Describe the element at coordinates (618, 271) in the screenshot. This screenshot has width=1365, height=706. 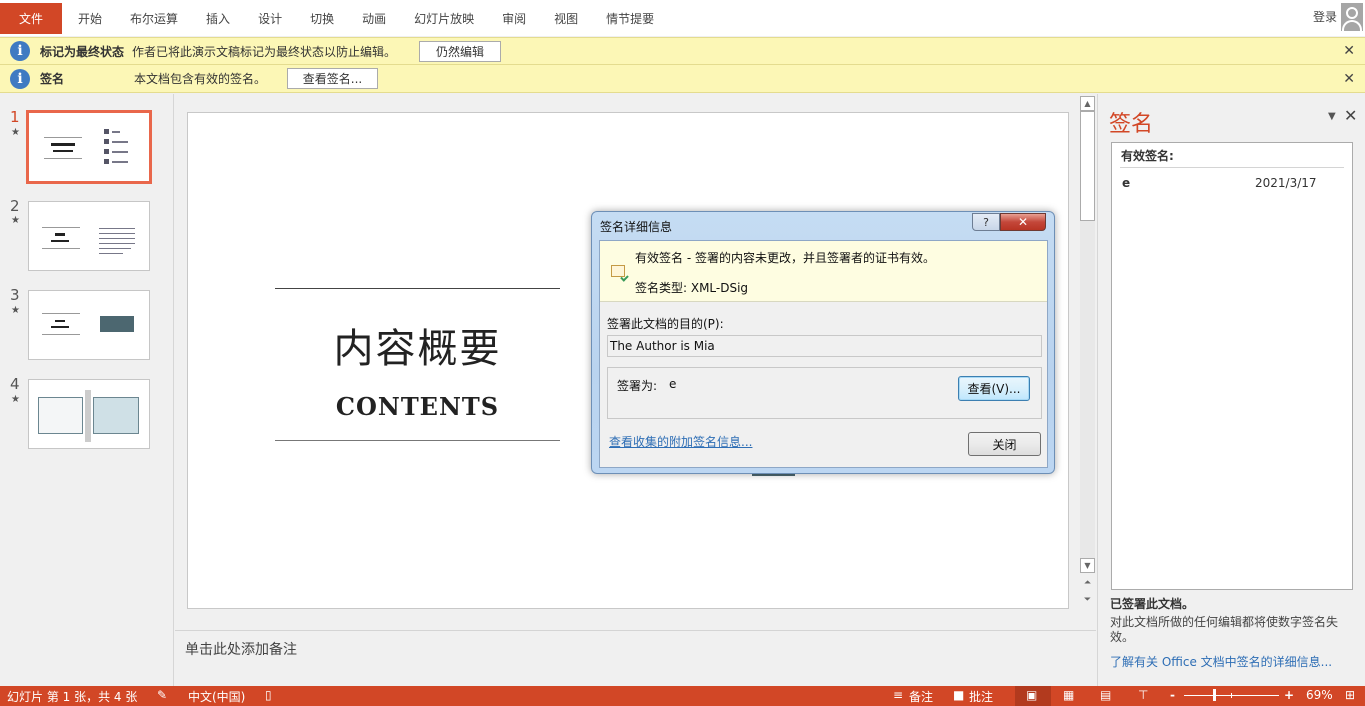
I see `valid-signature-icon` at that location.